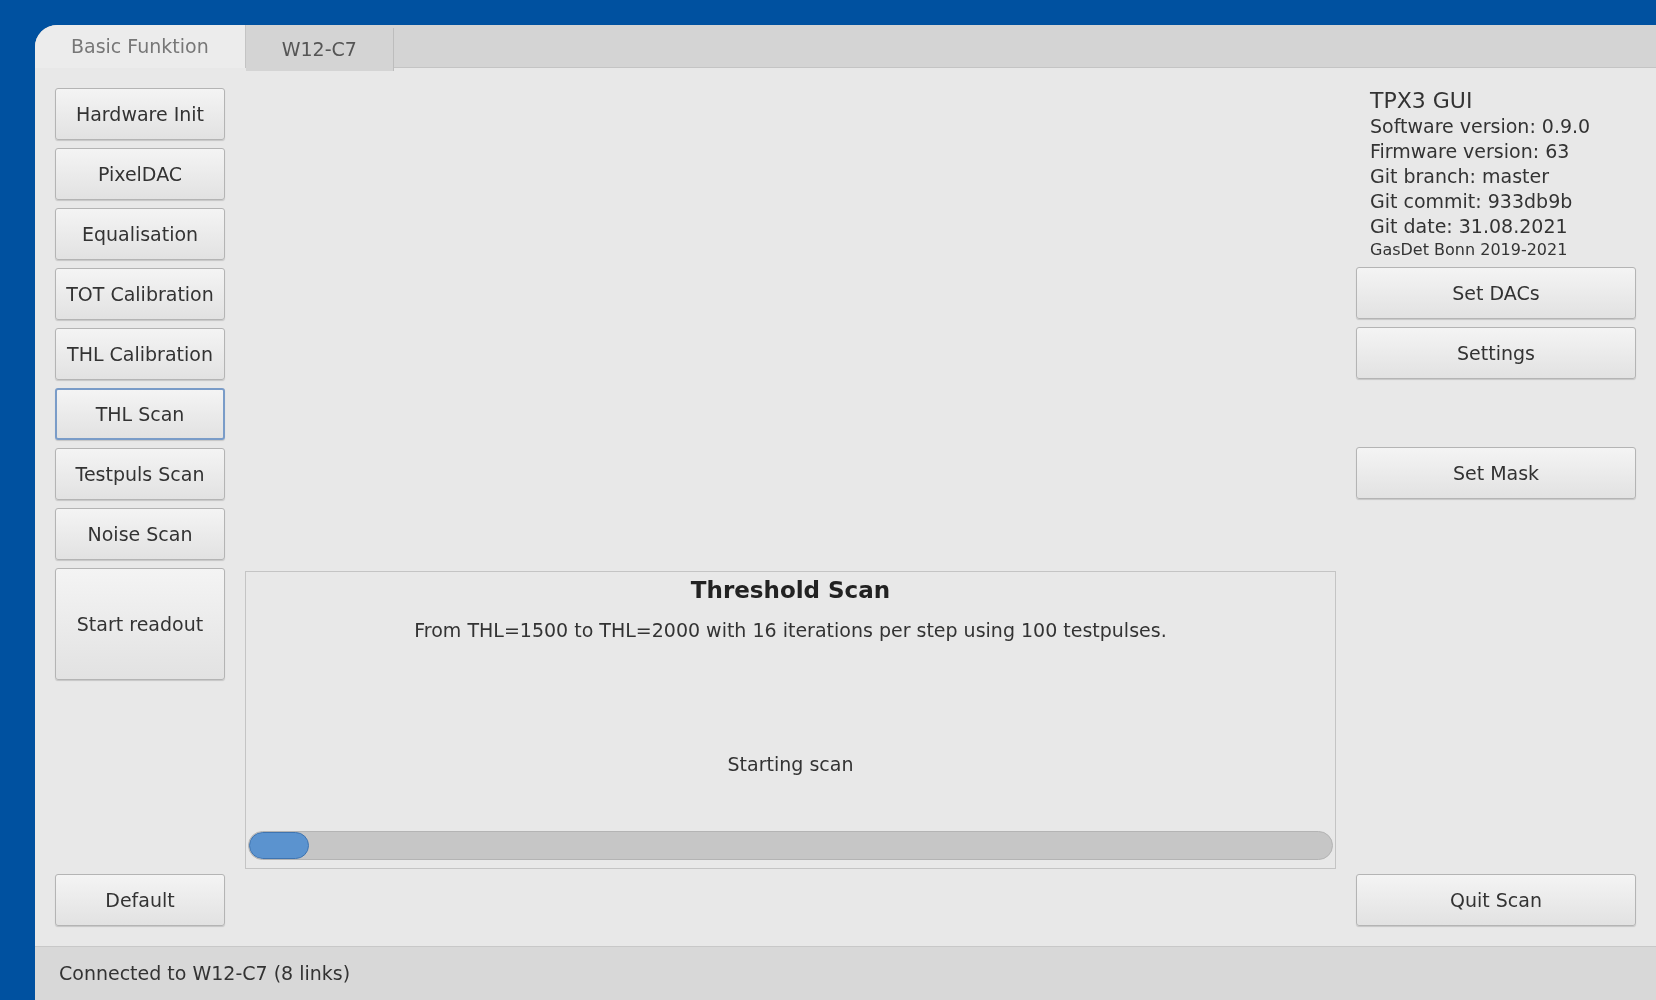 Image resolution: width=1656 pixels, height=1000 pixels. I want to click on version-info: Software version: 0.9.0, so click(1481, 126).